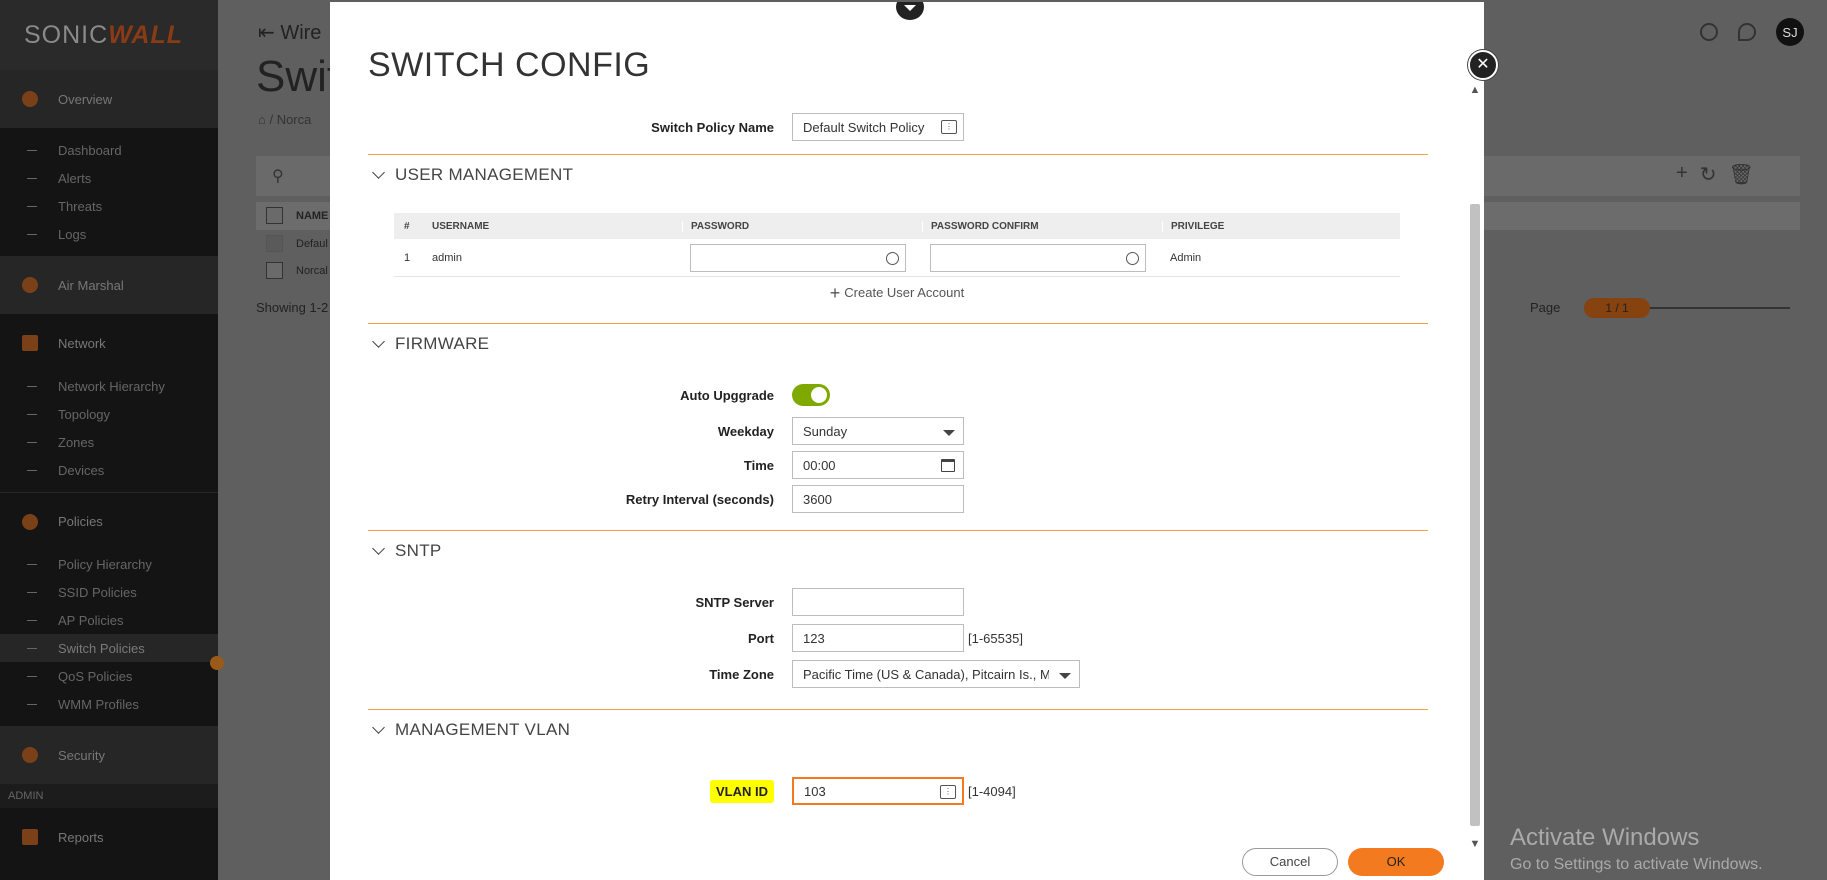 Image resolution: width=1827 pixels, height=880 pixels. I want to click on trash-icon: 🗑, so click(1740, 174).